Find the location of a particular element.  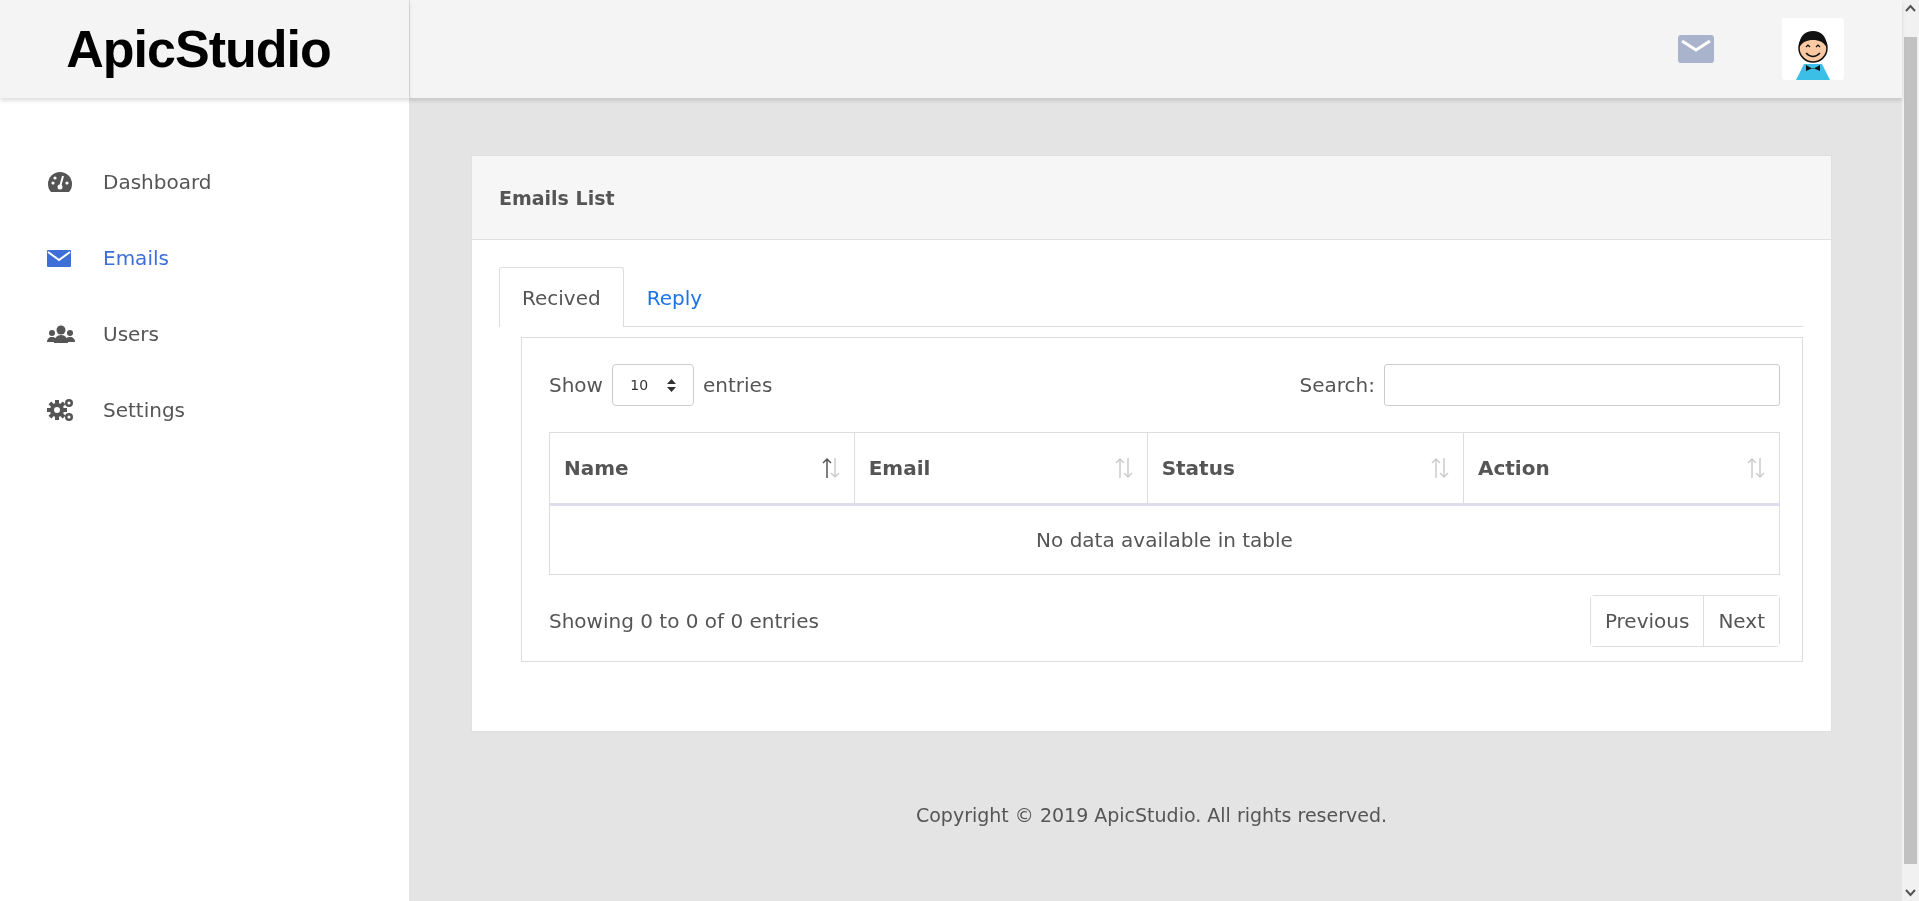

entries-select: 10 is located at coordinates (652, 385).